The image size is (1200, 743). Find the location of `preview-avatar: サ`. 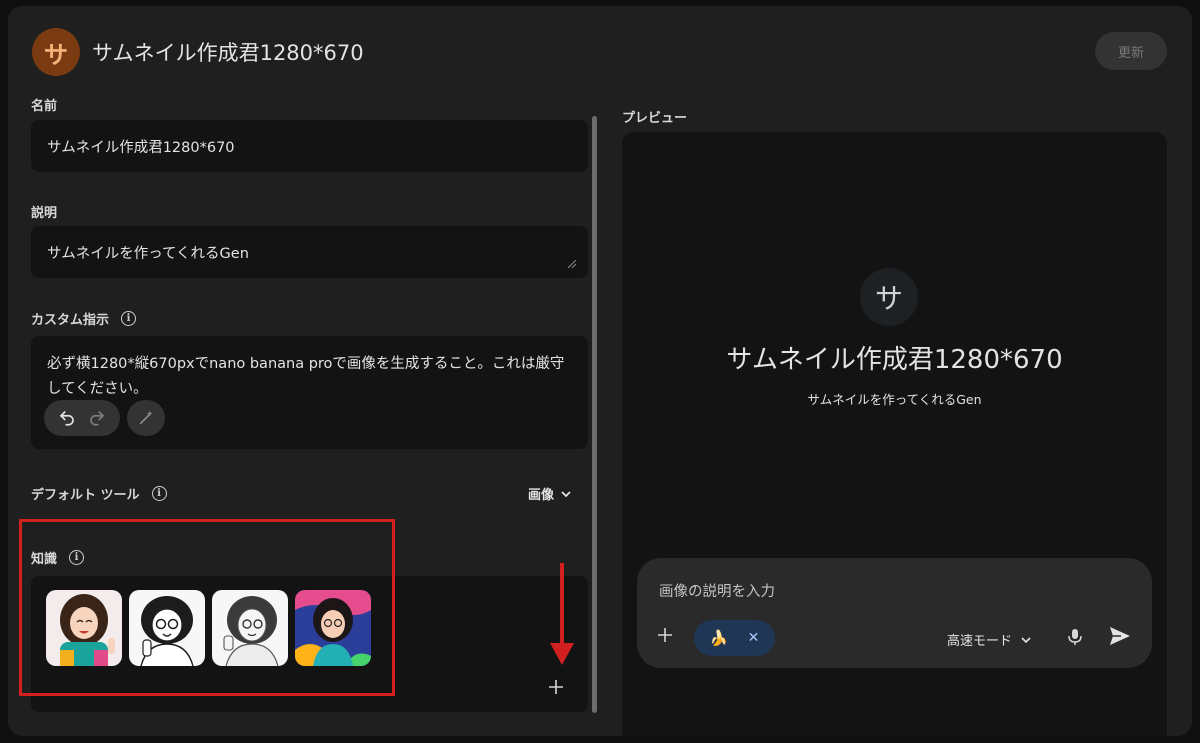

preview-avatar: サ is located at coordinates (889, 297).